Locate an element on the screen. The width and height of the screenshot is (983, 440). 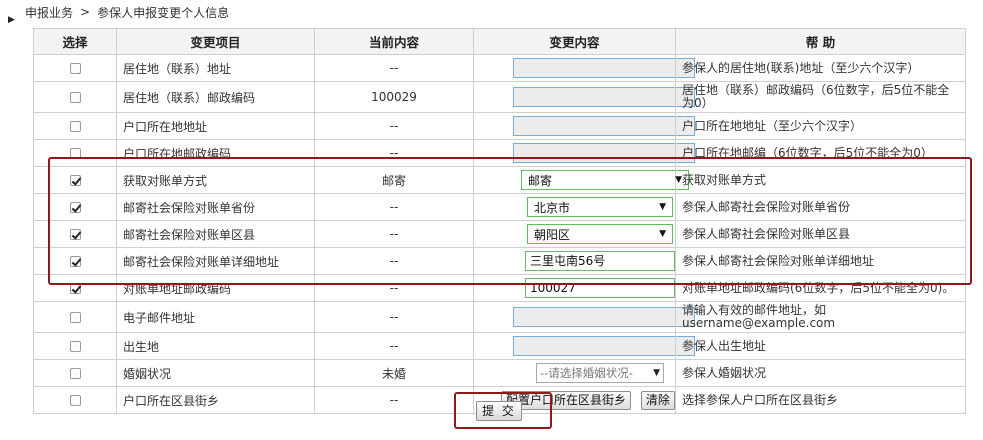
birthplace-input is located at coordinates (604, 346).